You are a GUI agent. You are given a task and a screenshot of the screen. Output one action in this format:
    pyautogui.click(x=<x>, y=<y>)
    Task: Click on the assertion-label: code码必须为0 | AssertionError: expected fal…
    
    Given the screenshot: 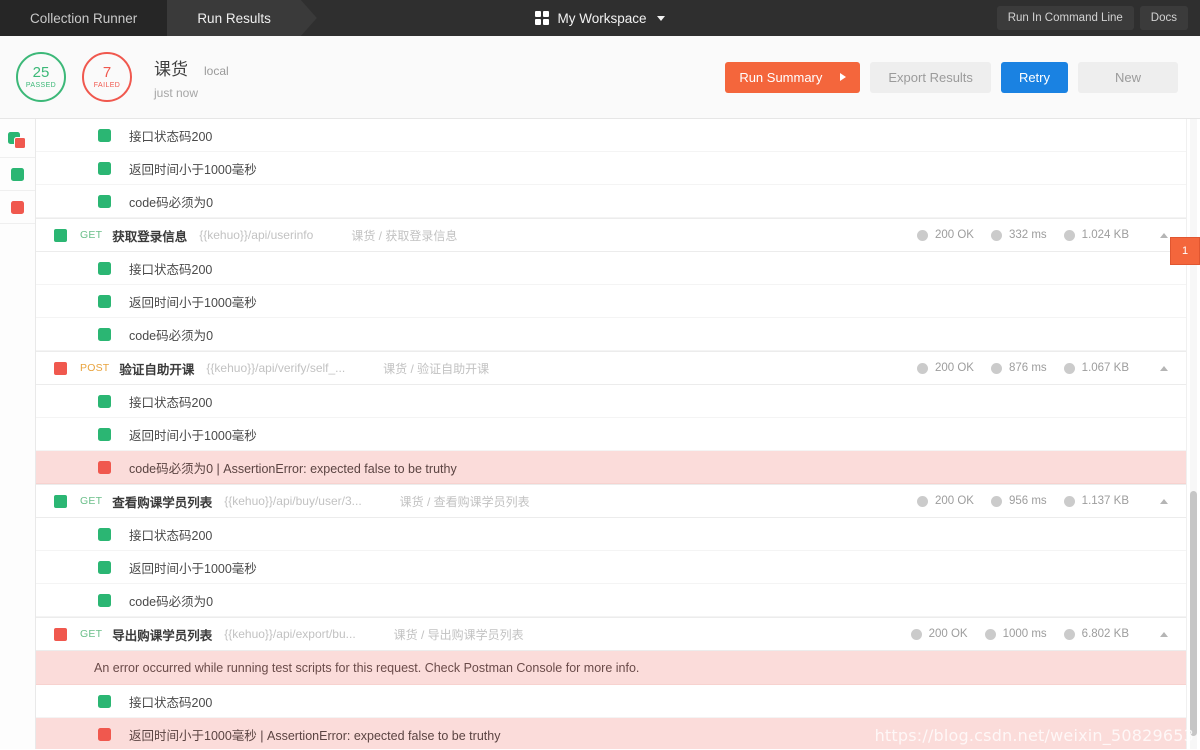 What is the action you would take?
    pyautogui.click(x=293, y=468)
    